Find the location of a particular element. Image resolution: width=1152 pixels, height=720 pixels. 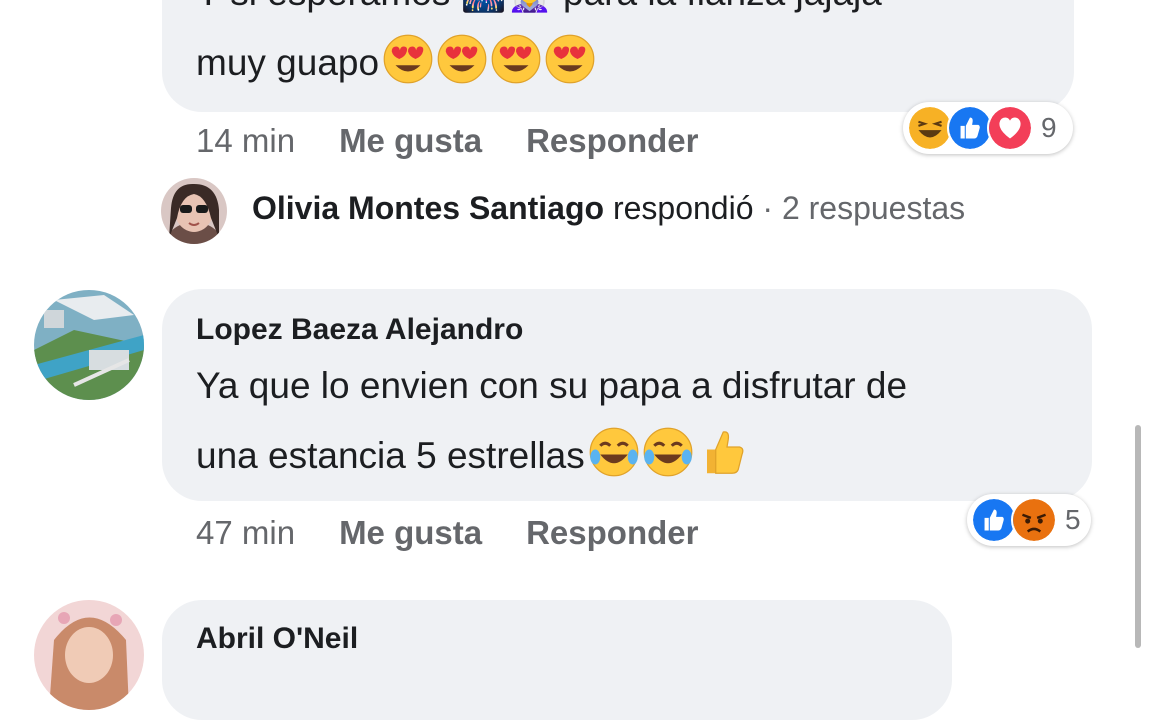

avatar-olivia is located at coordinates (194, 211).